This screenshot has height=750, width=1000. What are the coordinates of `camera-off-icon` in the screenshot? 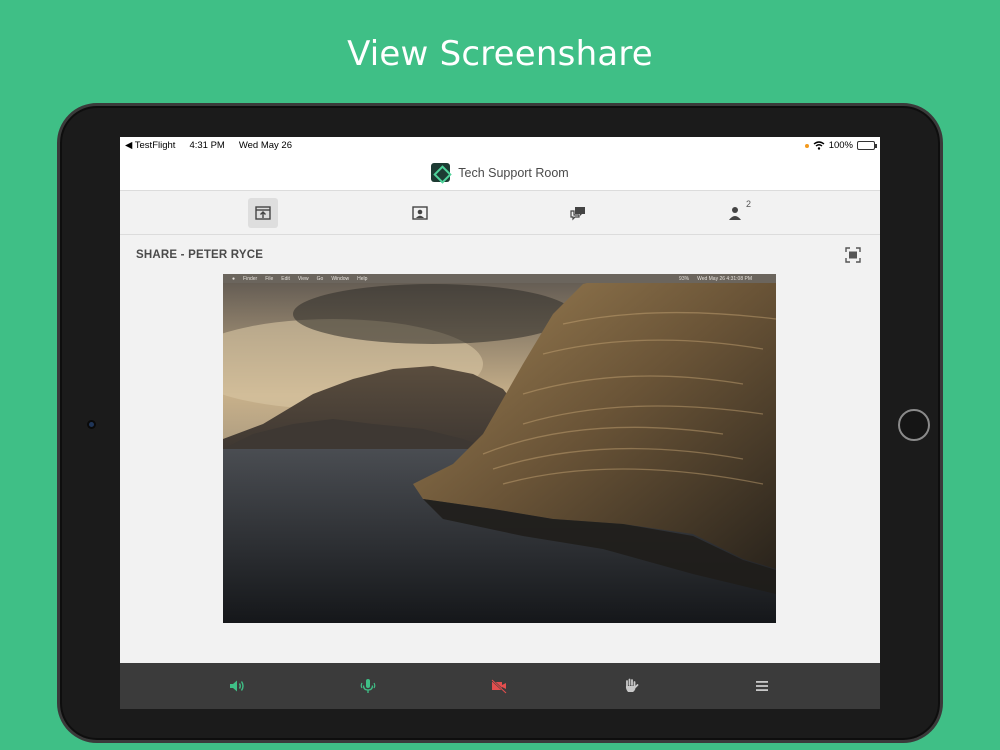 It's located at (499, 686).